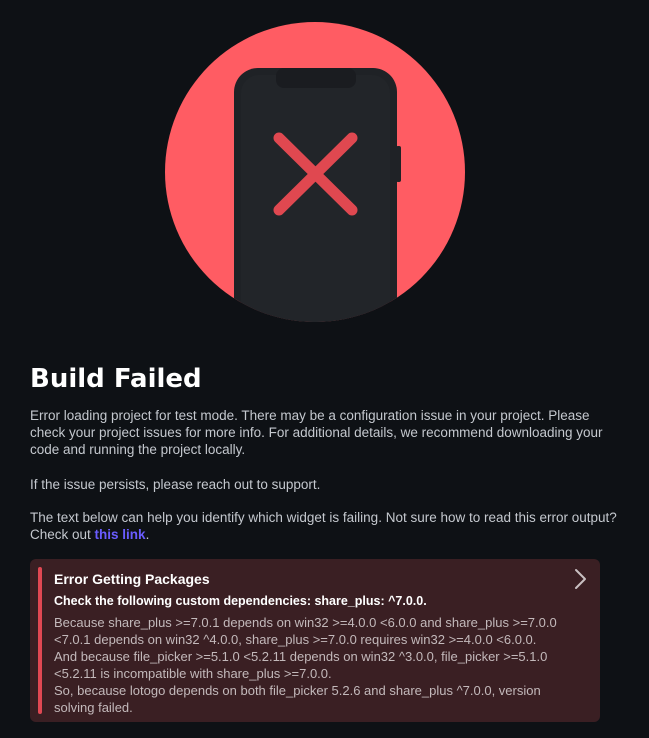 This screenshot has width=649, height=738. Describe the element at coordinates (580, 579) in the screenshot. I see `chevron-right-icon` at that location.